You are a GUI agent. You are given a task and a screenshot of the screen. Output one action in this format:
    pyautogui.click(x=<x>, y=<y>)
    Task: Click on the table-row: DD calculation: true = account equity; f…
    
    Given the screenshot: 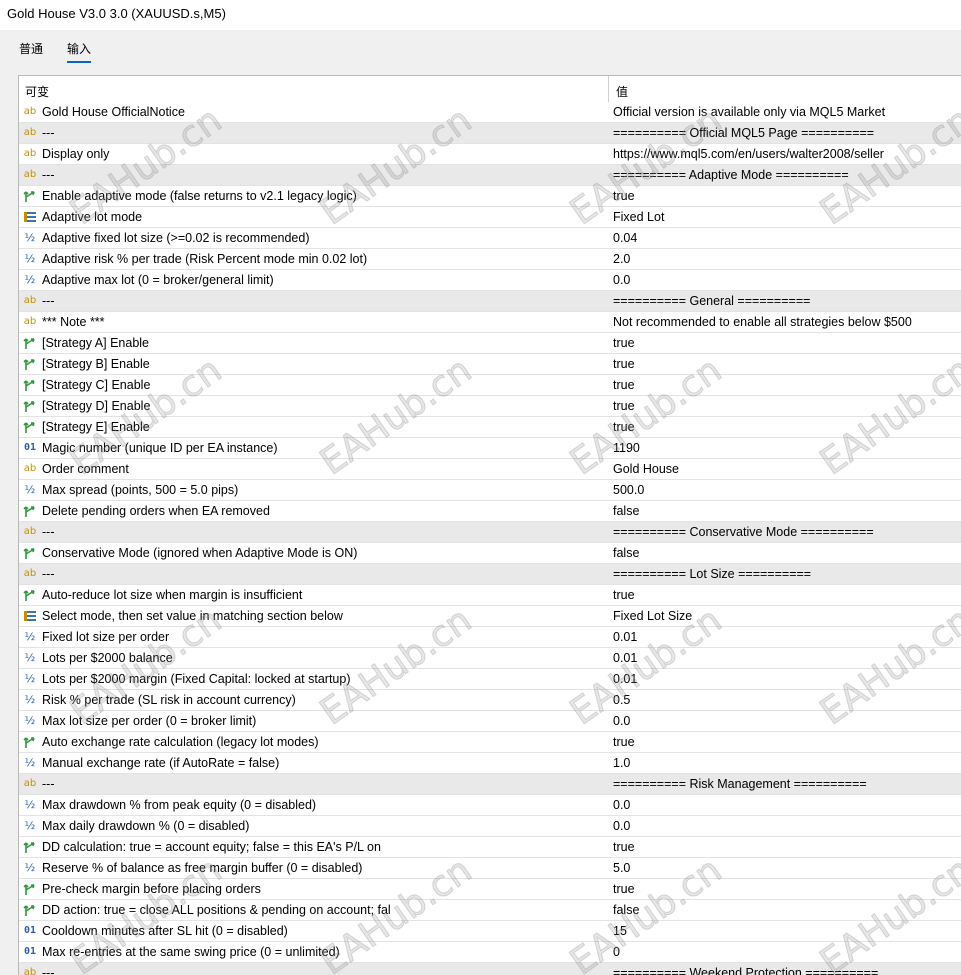 What is the action you would take?
    pyautogui.click(x=490, y=847)
    